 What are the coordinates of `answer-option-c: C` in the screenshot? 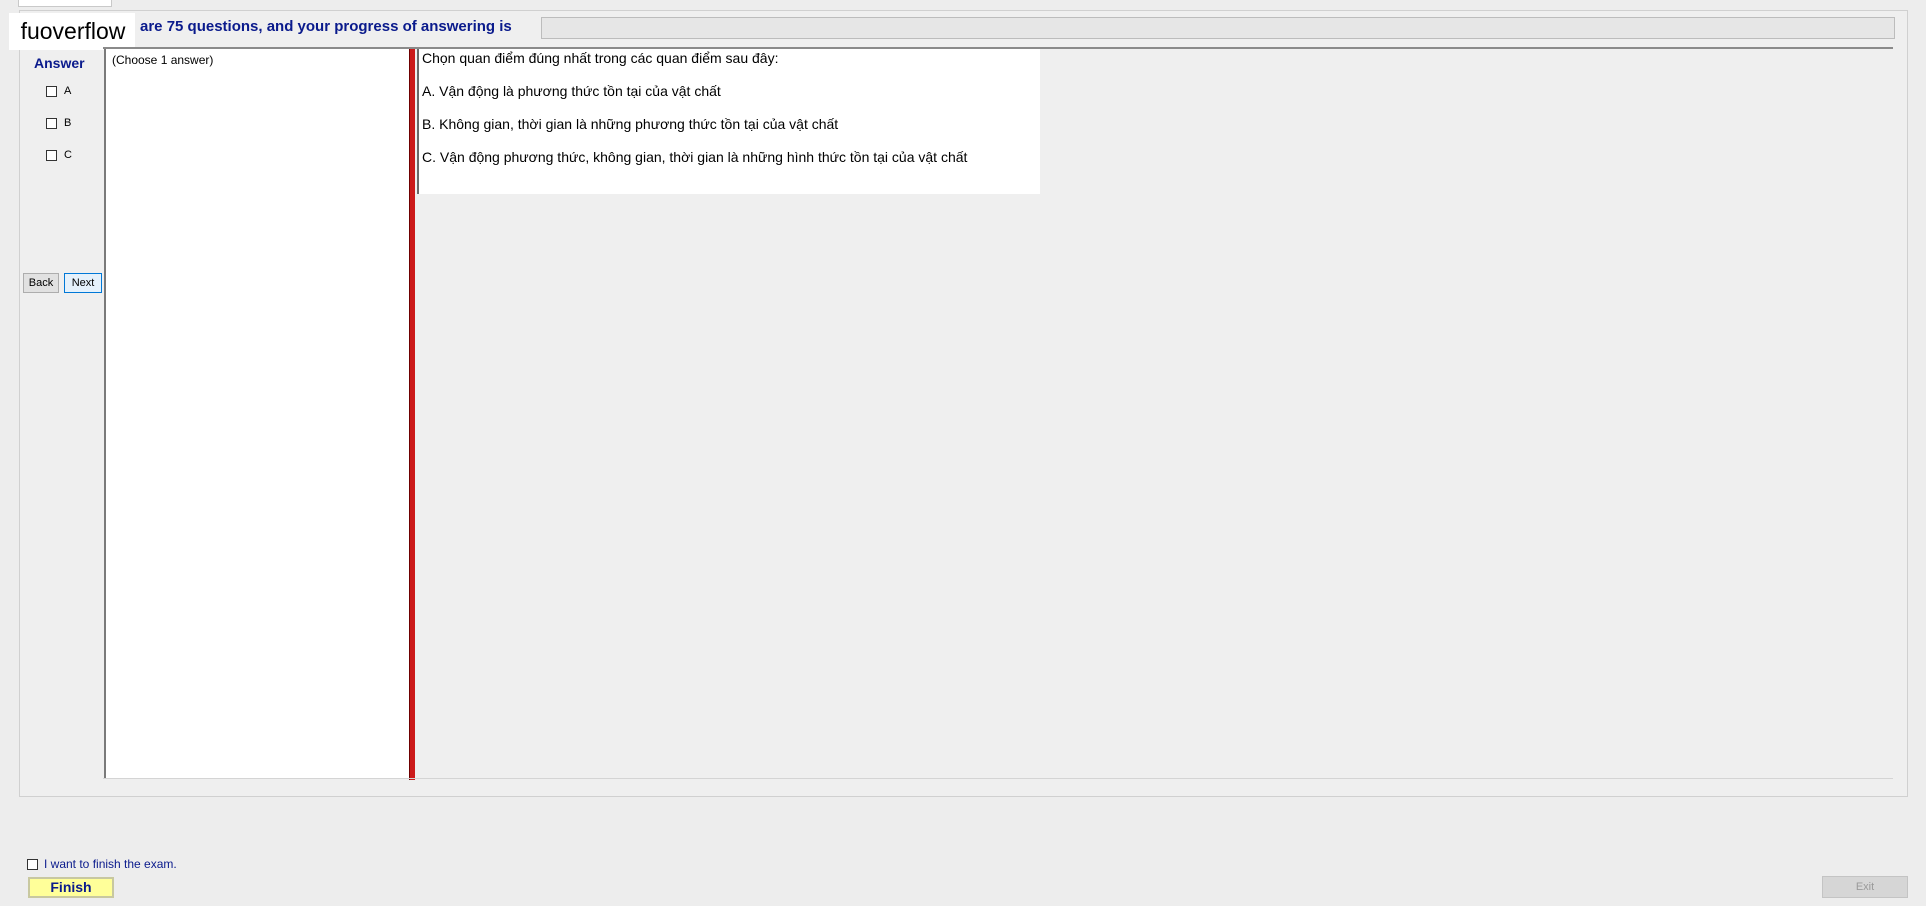 It's located at (59, 155).